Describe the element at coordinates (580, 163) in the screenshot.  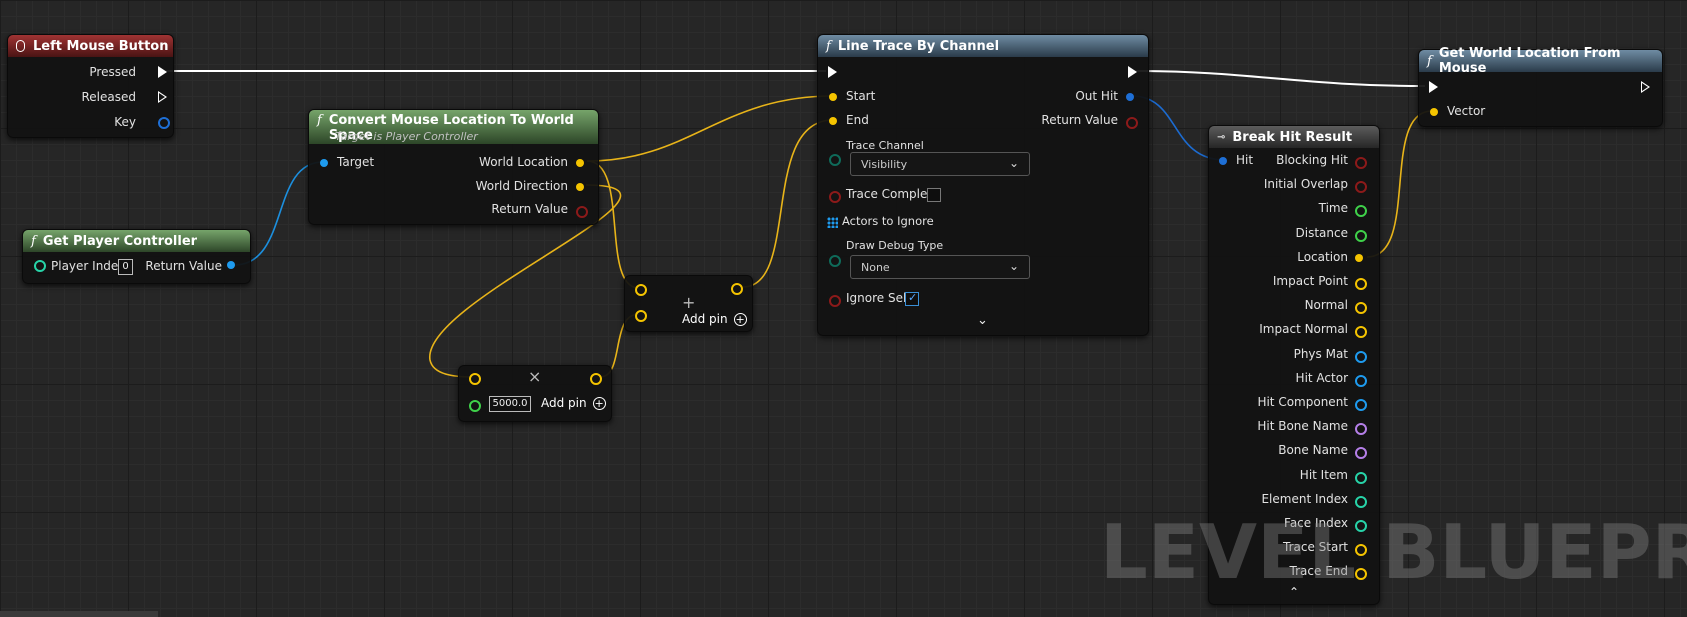
I see `pin-world-location` at that location.